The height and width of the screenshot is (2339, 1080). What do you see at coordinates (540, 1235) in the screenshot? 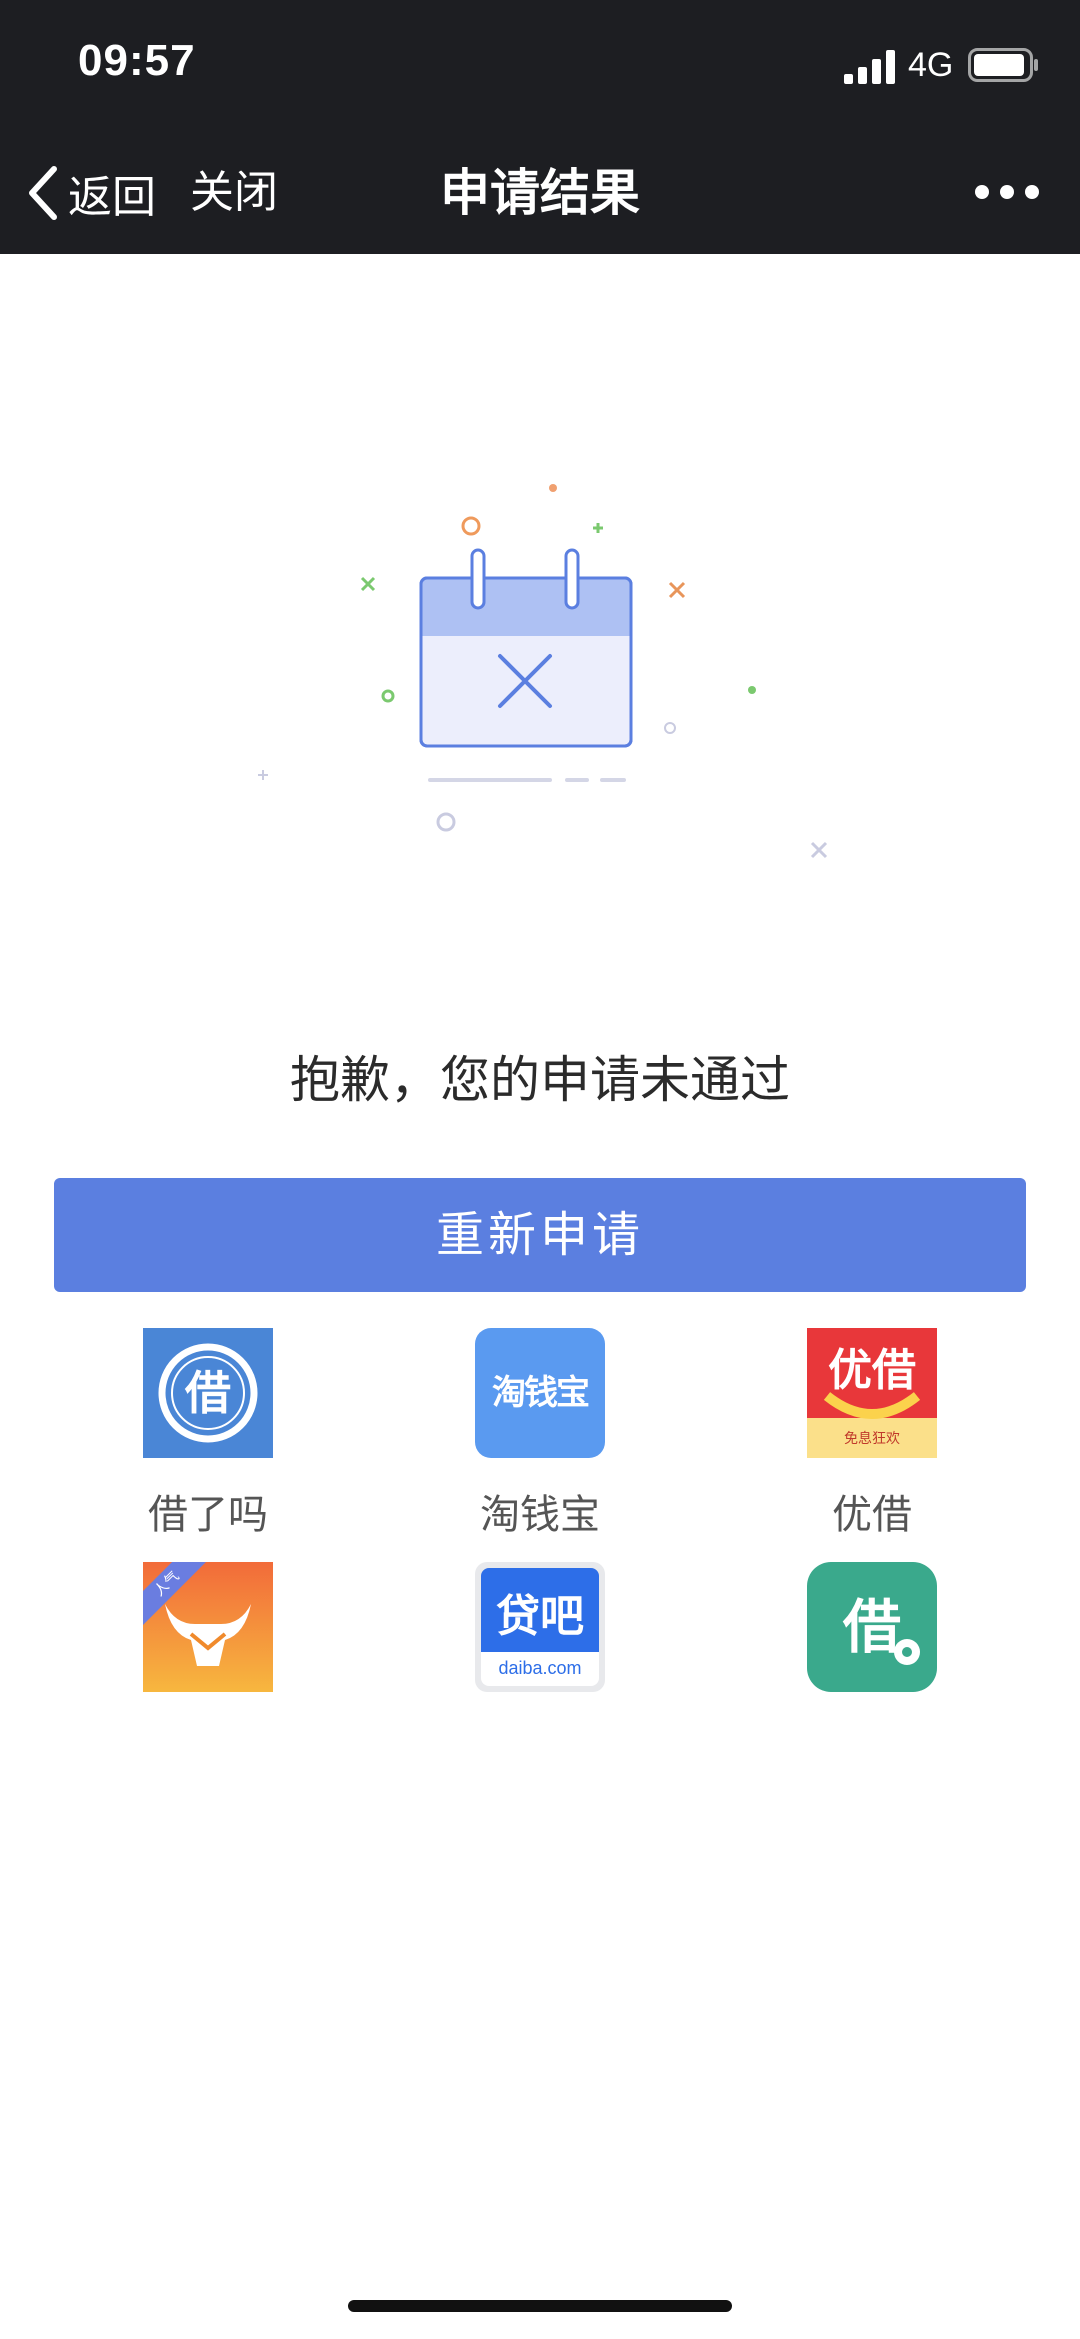
I see `reapply-button: 重新申请` at bounding box center [540, 1235].